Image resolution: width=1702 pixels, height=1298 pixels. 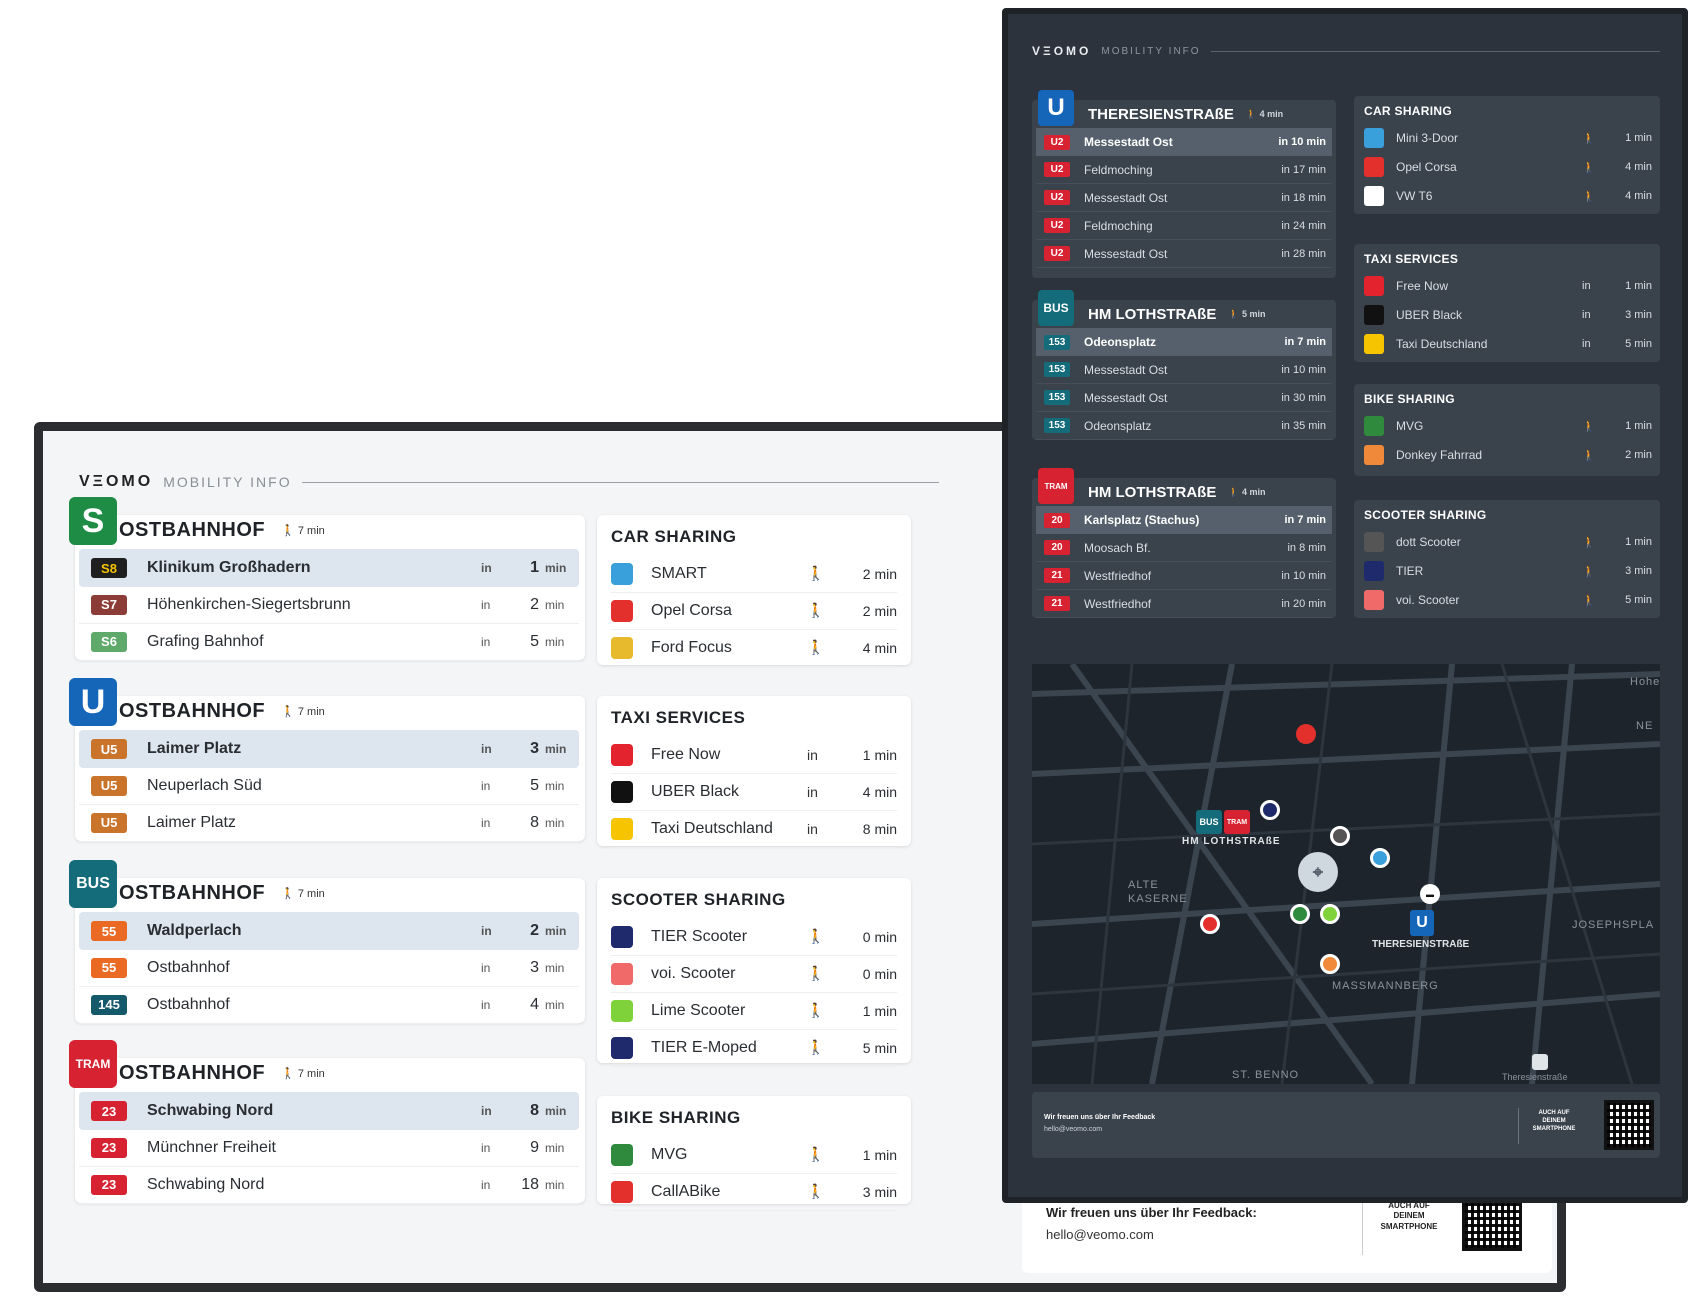 I want to click on departure-row: 145 Ostbahnhof in 4 min, so click(x=329, y=1005).